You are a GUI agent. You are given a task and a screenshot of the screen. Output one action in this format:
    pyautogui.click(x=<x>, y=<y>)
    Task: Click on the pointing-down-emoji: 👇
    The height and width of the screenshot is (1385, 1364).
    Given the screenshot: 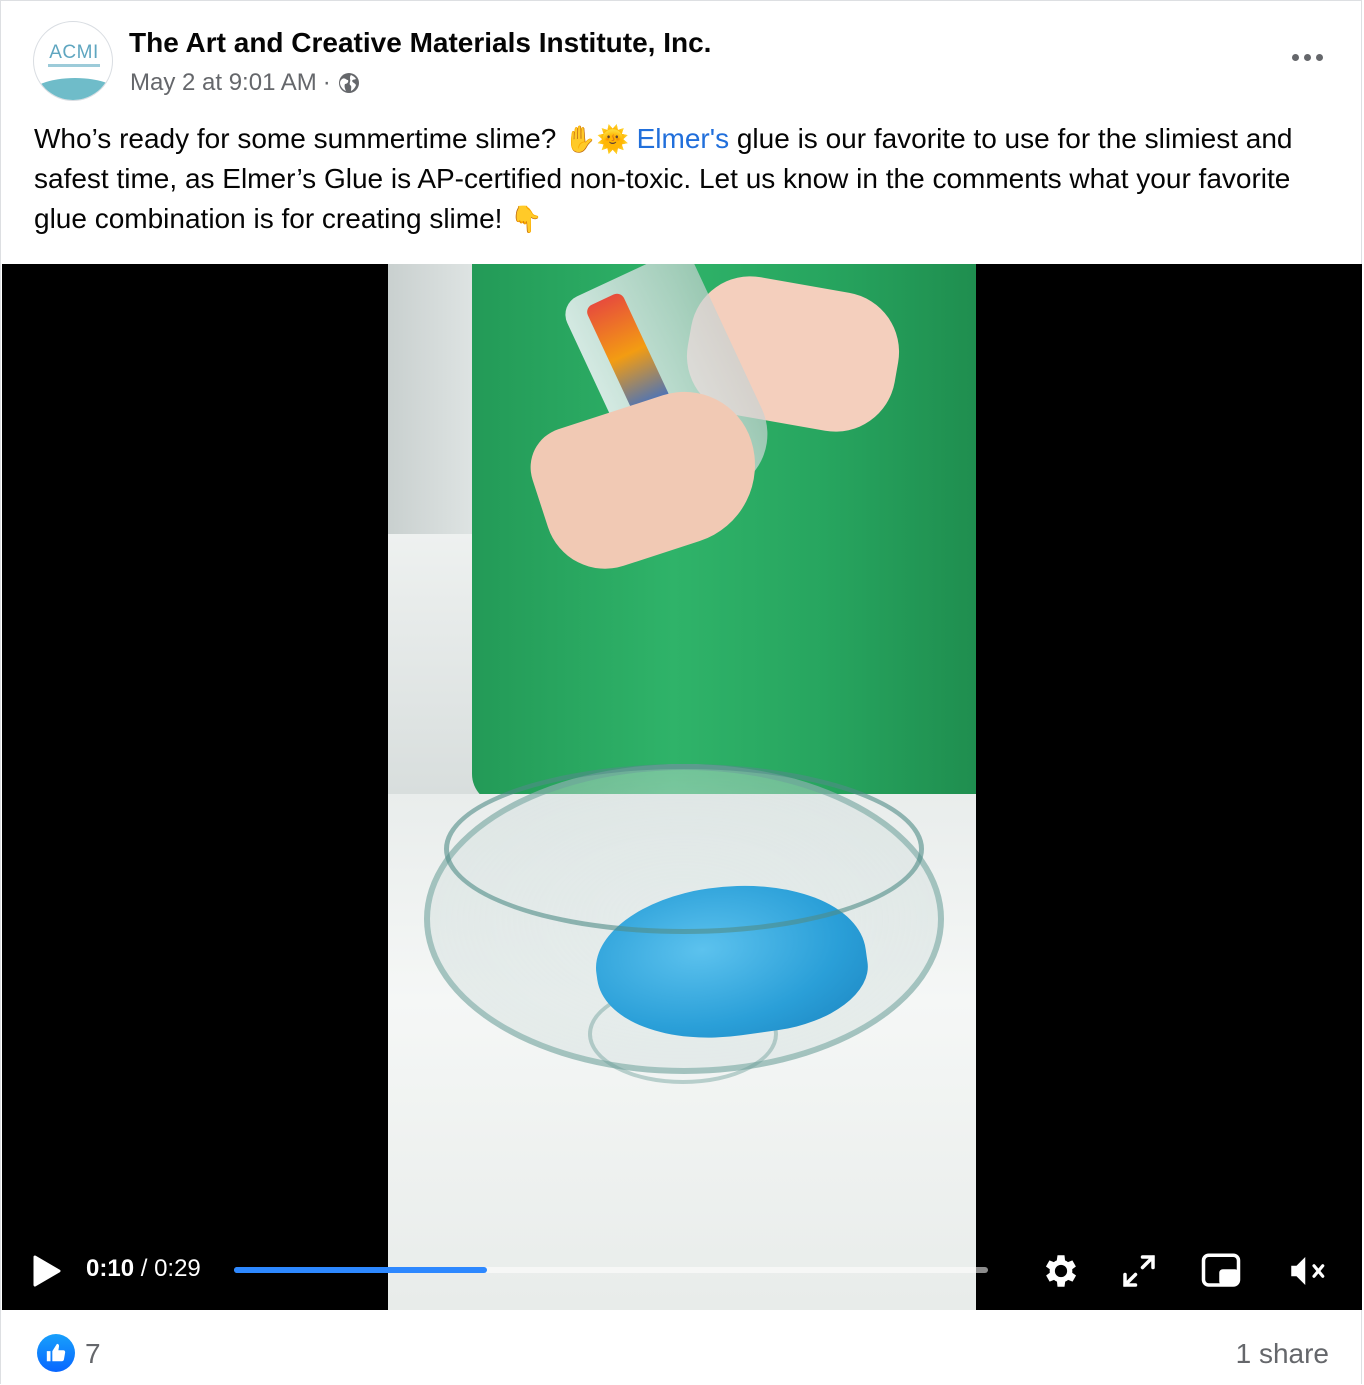 What is the action you would take?
    pyautogui.click(x=526, y=219)
    